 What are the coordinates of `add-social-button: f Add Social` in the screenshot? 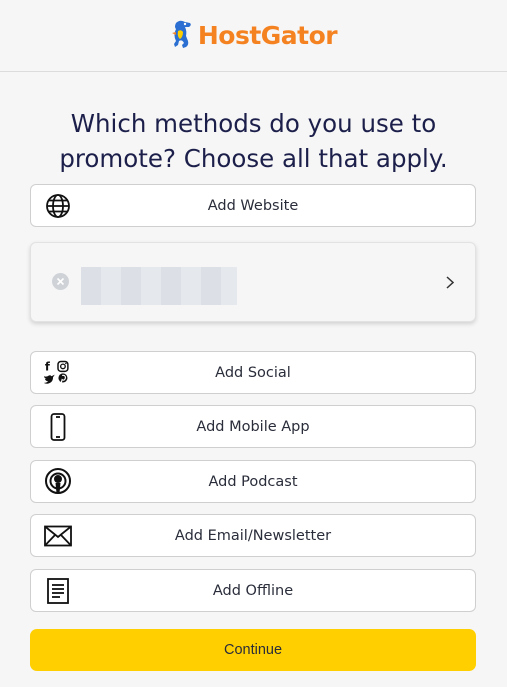 It's located at (253, 372).